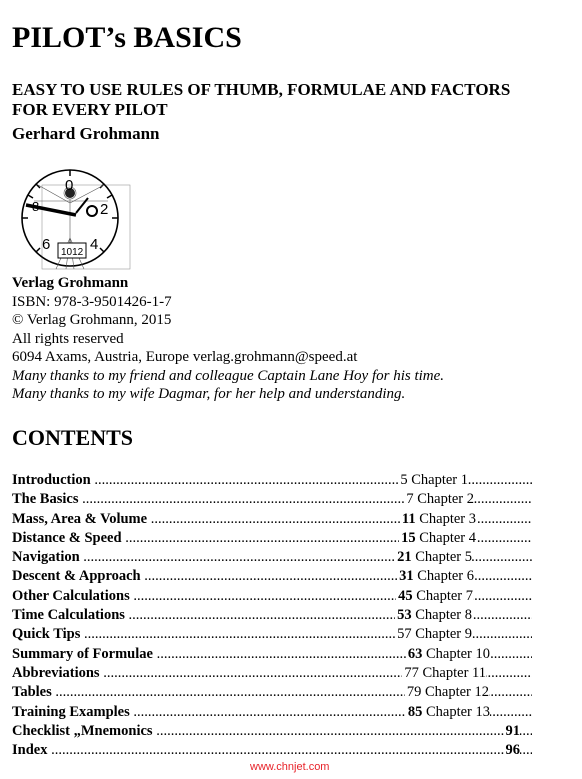 This screenshot has width=582, height=779. I want to click on toc-page-number: 15, so click(408, 537).